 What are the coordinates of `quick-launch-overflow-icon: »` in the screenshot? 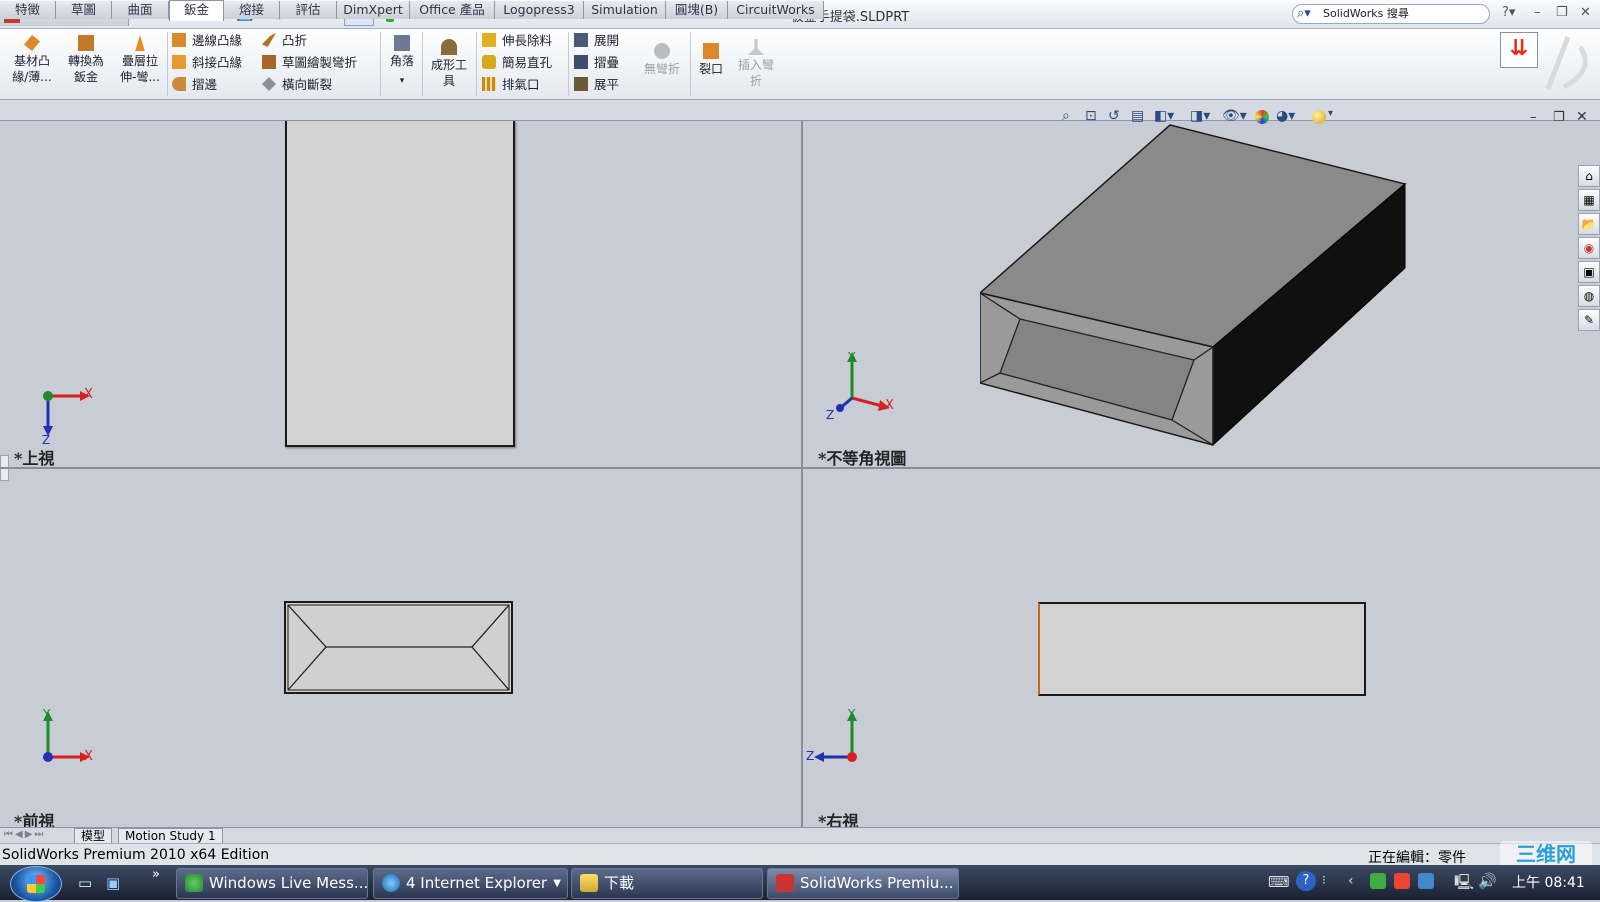 It's located at (156, 874).